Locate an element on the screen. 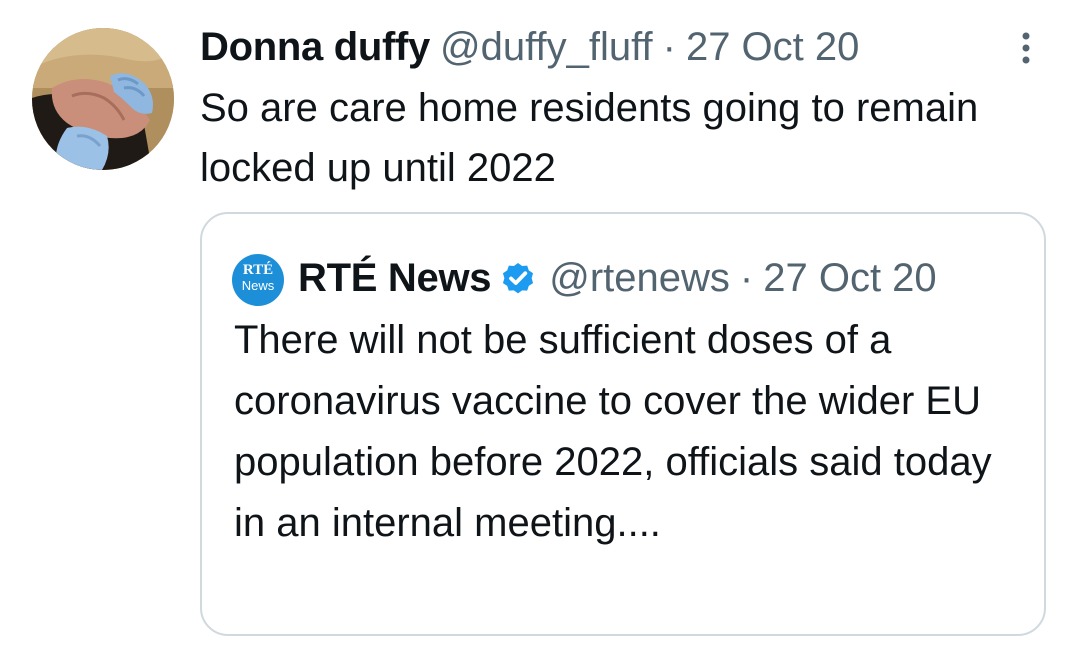 The image size is (1080, 652). user-avatar is located at coordinates (103, 99).